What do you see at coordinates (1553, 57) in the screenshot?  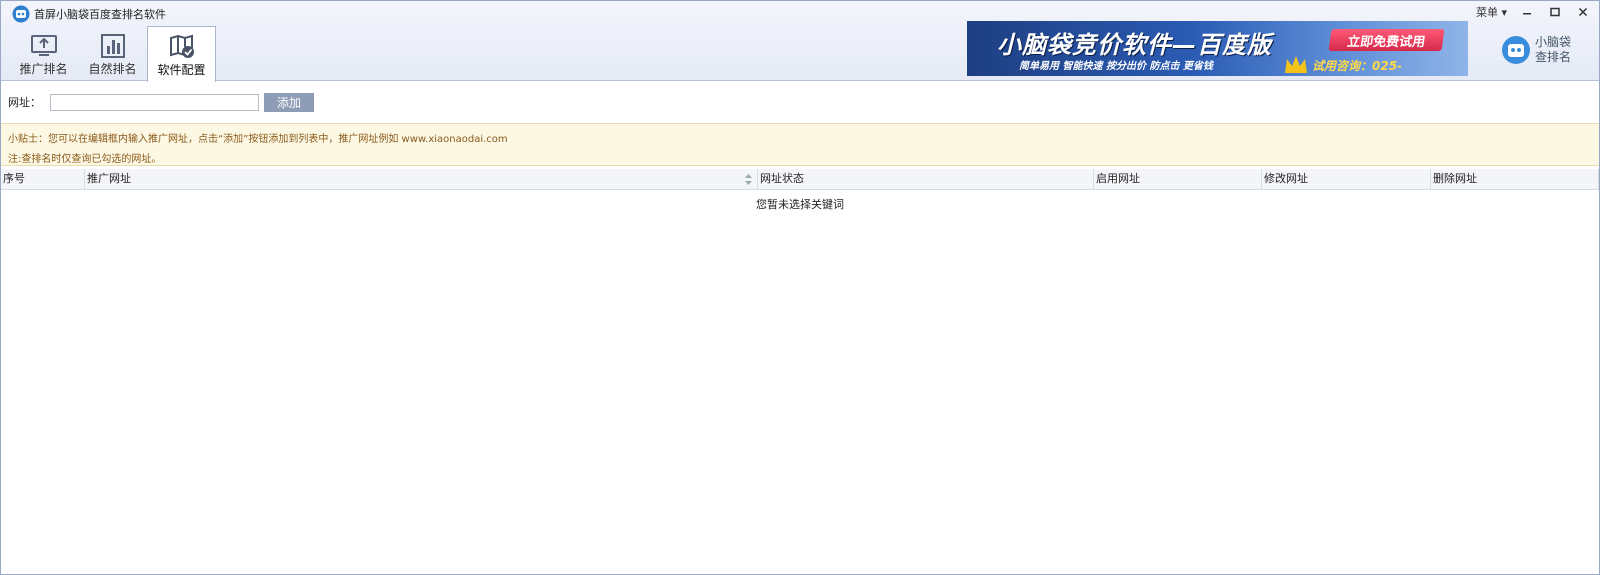 I see `brand-line2: 查排名` at bounding box center [1553, 57].